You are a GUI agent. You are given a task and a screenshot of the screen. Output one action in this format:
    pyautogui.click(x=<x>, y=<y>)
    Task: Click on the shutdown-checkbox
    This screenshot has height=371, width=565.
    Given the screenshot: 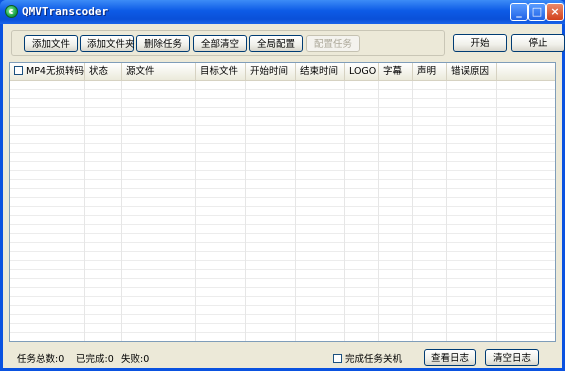 What is the action you would take?
    pyautogui.click(x=337, y=358)
    